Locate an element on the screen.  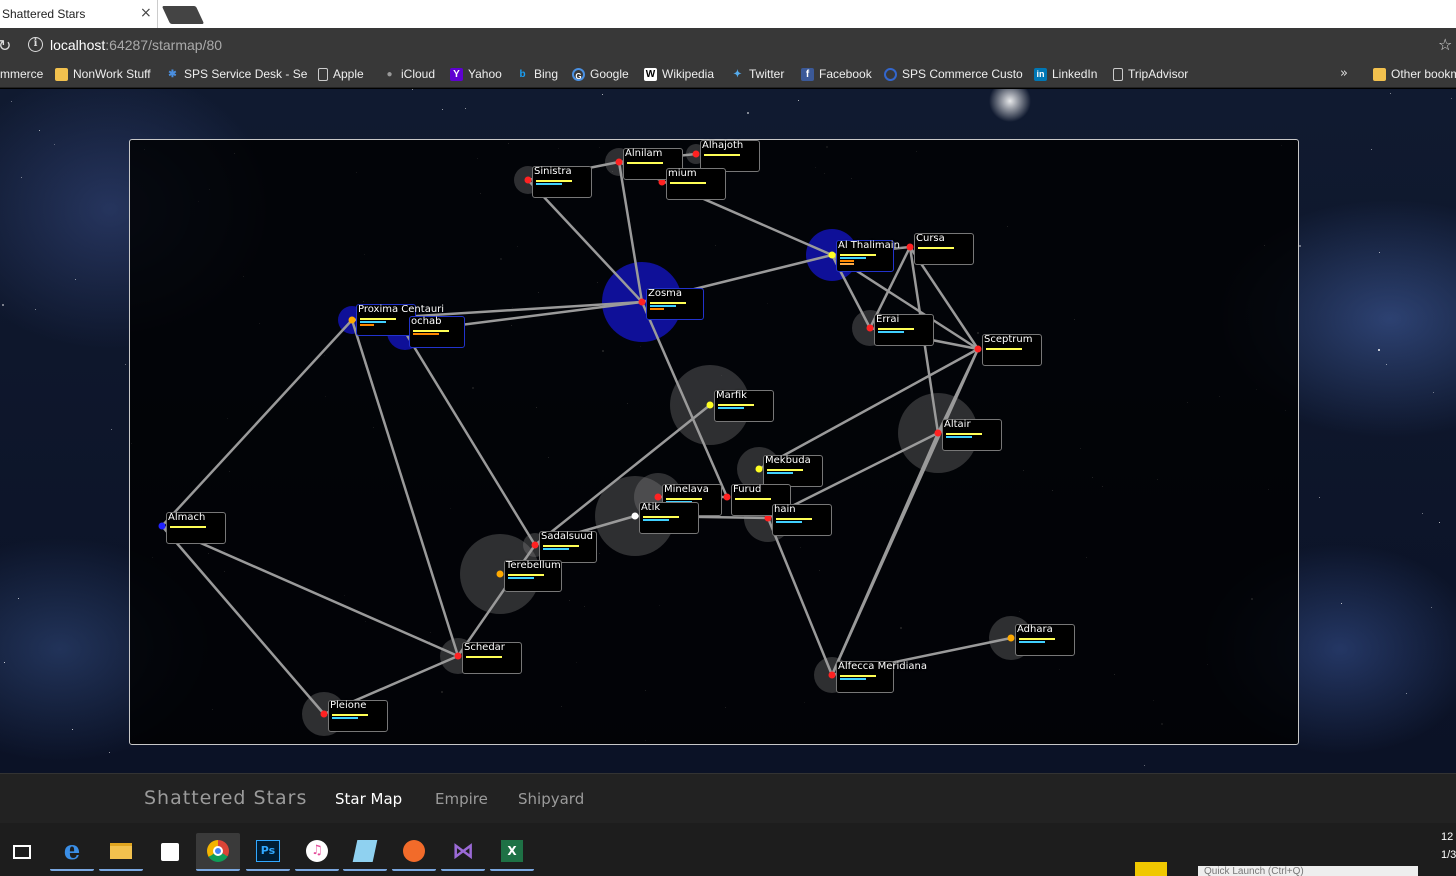
quick-launch-input: Quick Launch (Ctrl+Q) is located at coordinates (1308, 871).